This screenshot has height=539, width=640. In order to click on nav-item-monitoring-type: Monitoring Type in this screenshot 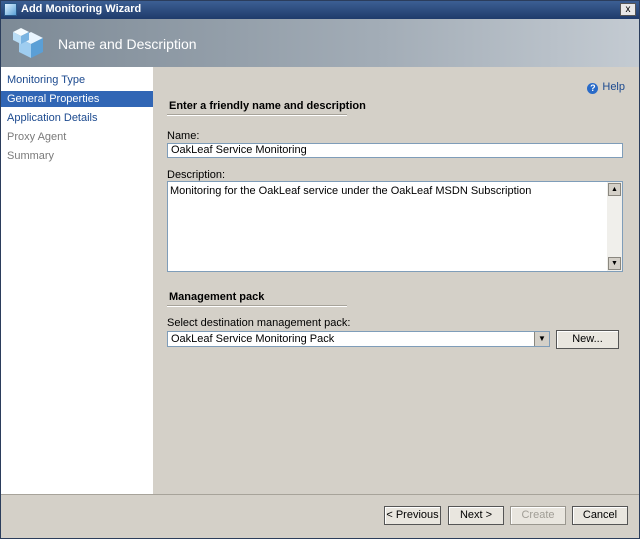, I will do `click(77, 80)`.